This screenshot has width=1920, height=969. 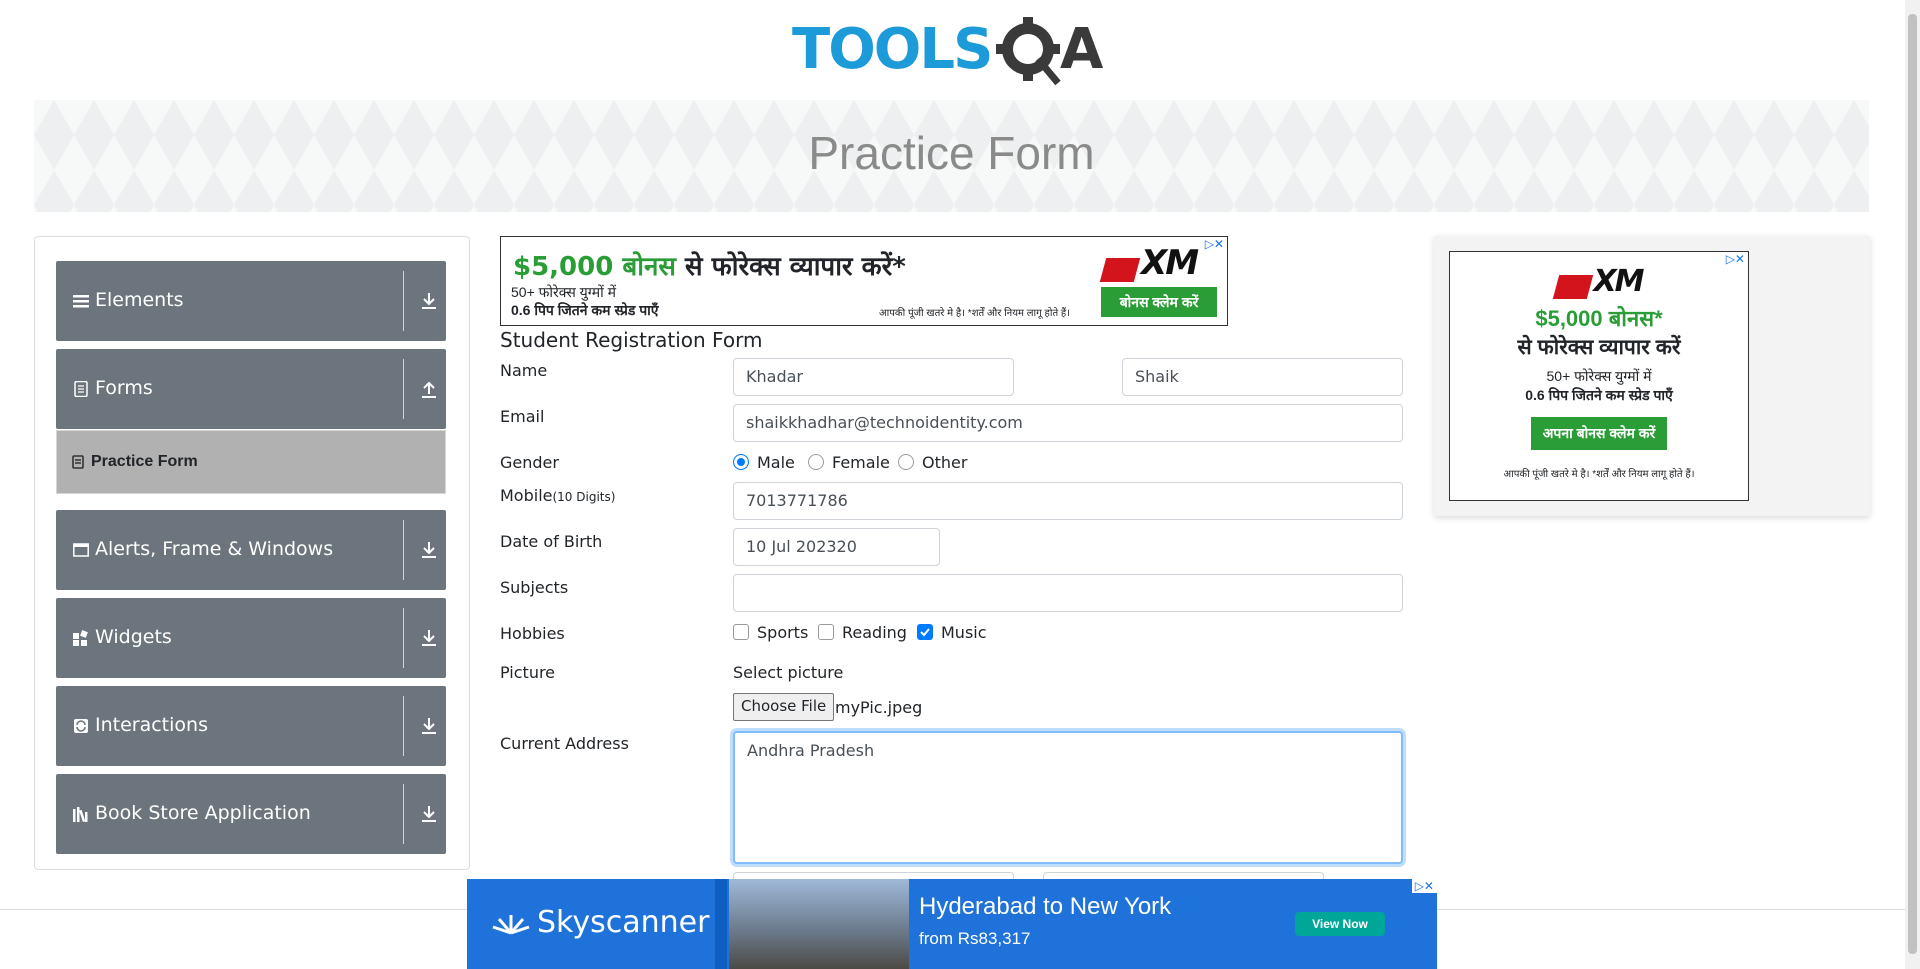 I want to click on sidebar-group-label: Book Store Application, so click(x=203, y=813).